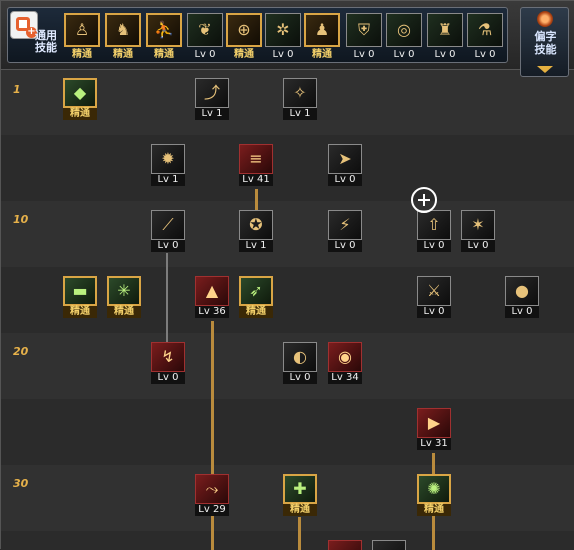 This screenshot has height=550, width=574. I want to click on skill-explosion-icon: ✪, so click(256, 225).